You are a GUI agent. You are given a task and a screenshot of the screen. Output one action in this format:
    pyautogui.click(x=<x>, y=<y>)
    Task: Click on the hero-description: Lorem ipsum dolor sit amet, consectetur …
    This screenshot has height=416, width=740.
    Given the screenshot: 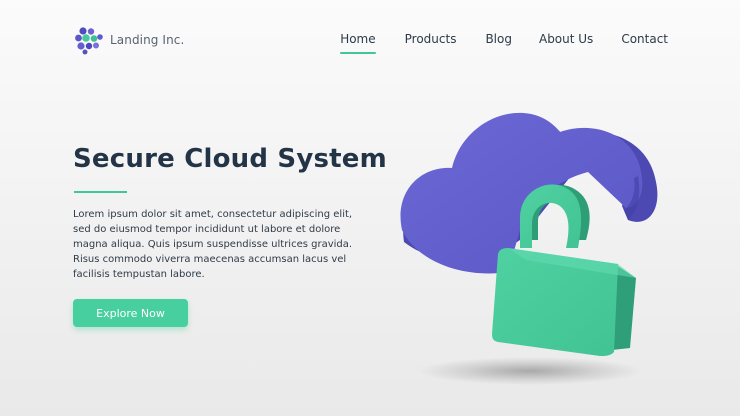 What is the action you would take?
    pyautogui.click(x=213, y=244)
    